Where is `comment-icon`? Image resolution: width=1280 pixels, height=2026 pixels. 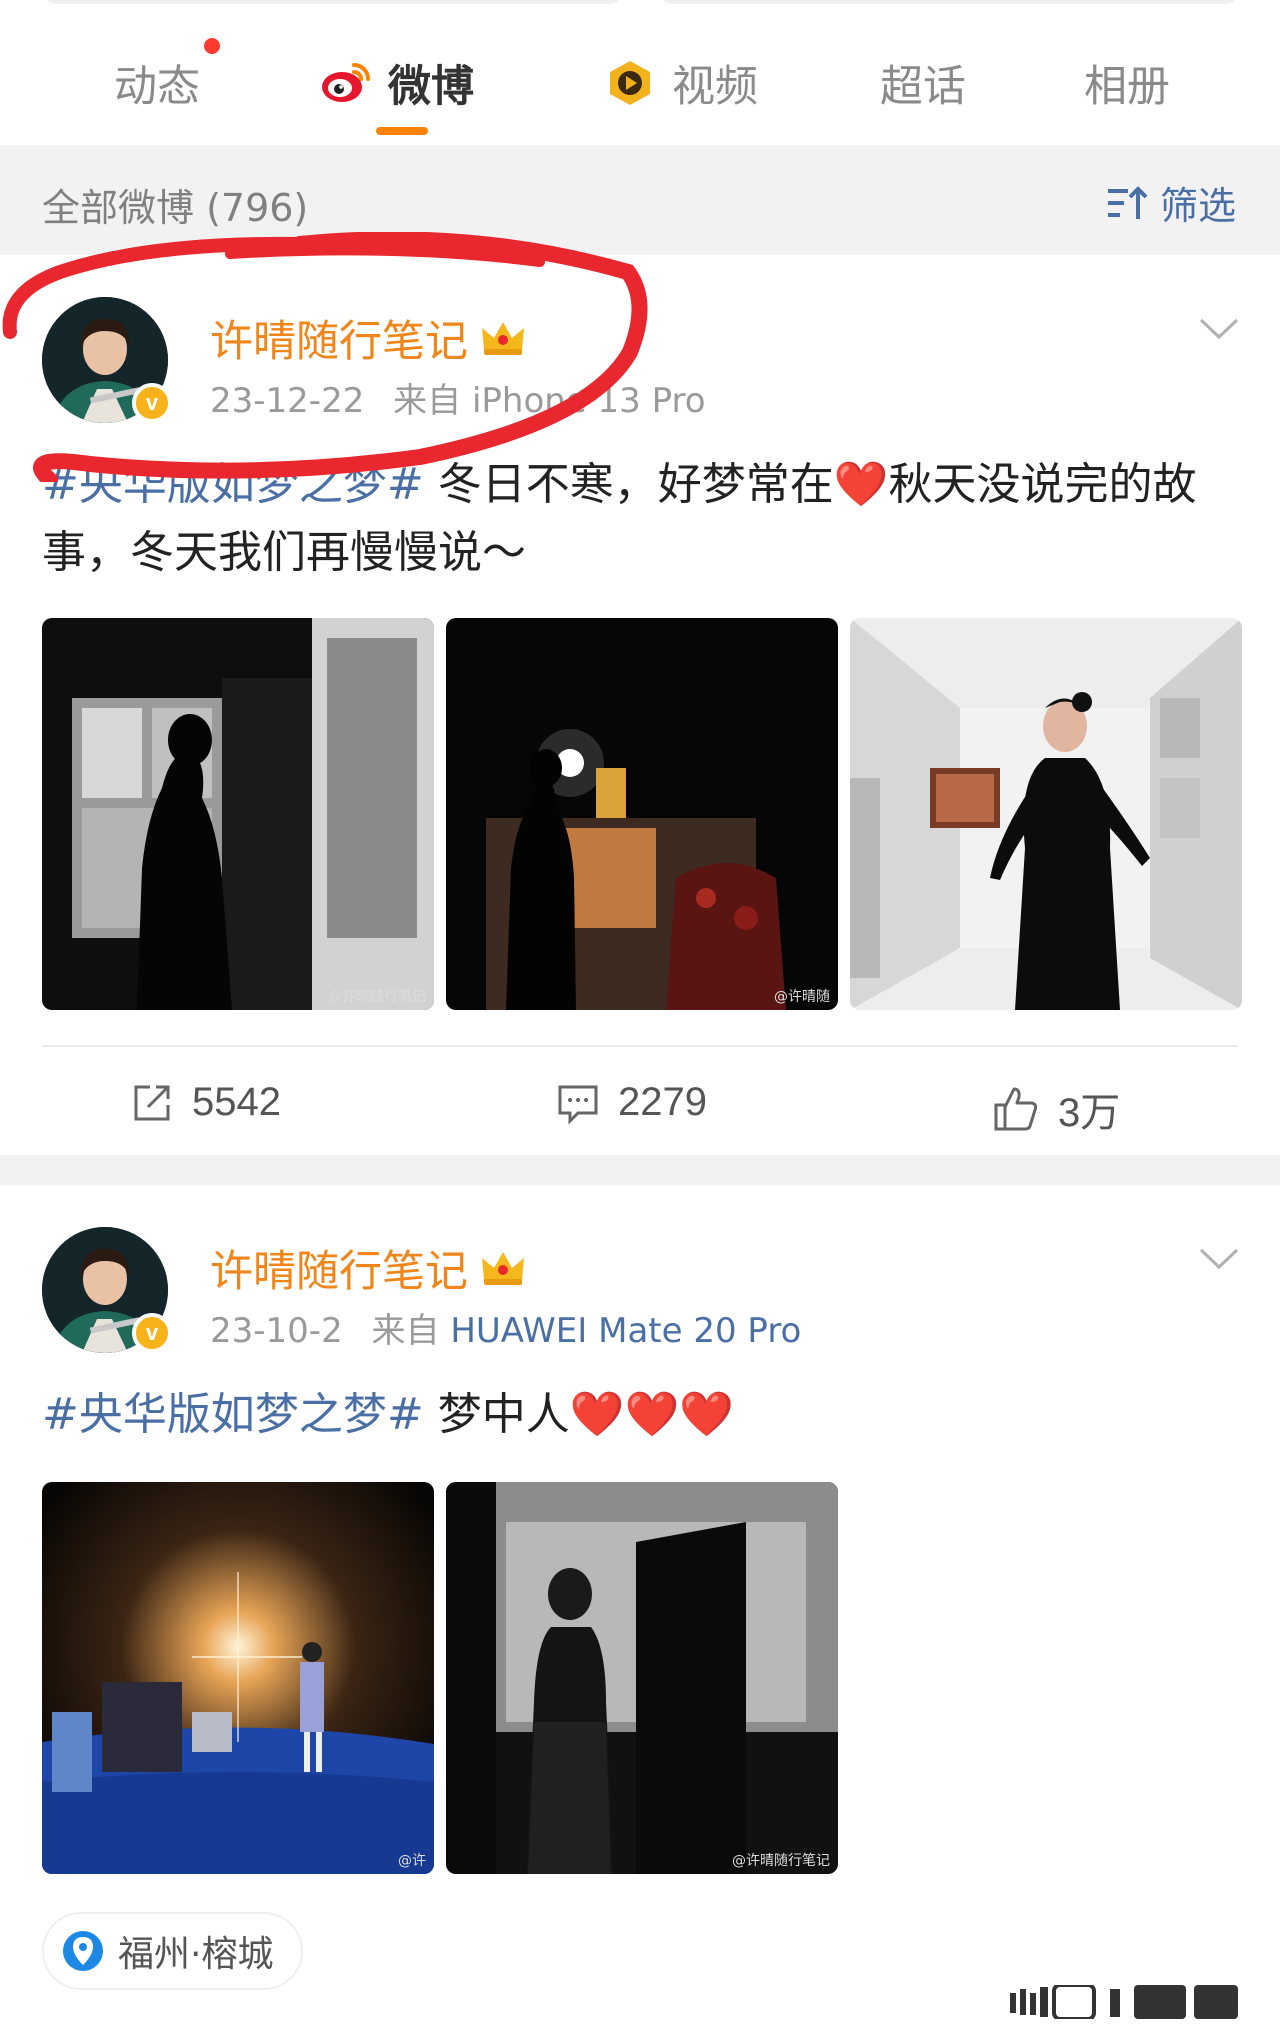 comment-icon is located at coordinates (578, 1105).